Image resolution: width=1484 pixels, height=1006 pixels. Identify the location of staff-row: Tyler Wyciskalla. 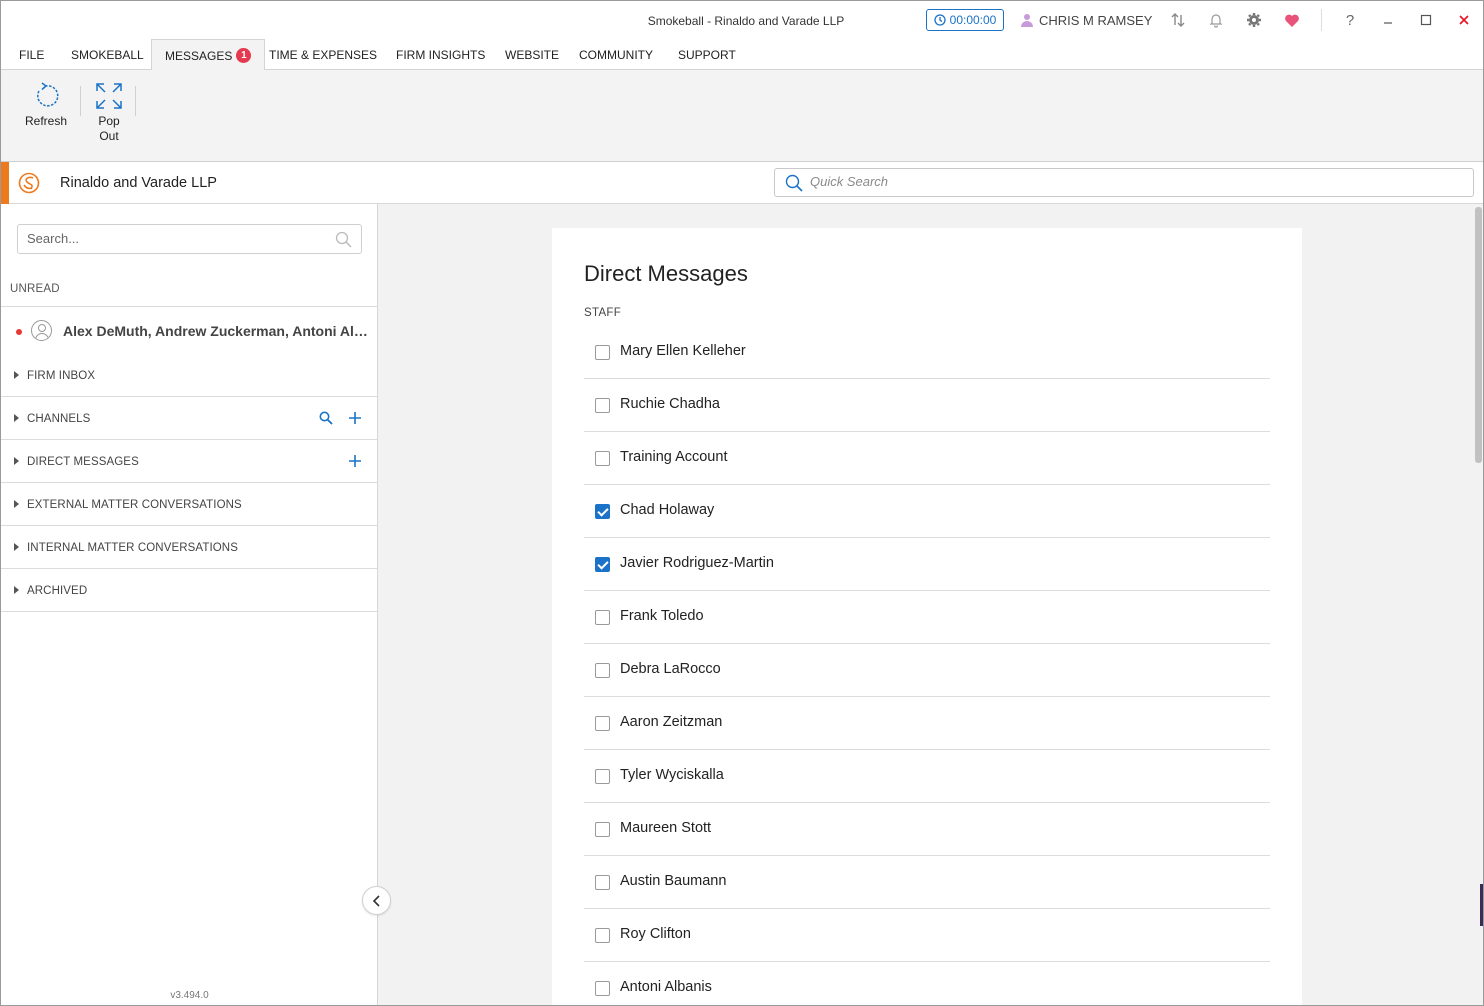
(927, 776).